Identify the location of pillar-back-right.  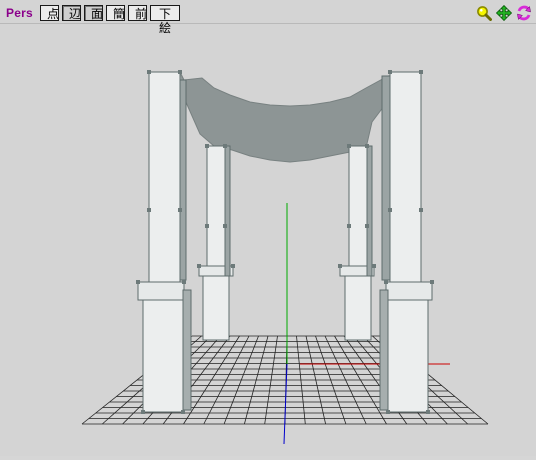
(357, 243).